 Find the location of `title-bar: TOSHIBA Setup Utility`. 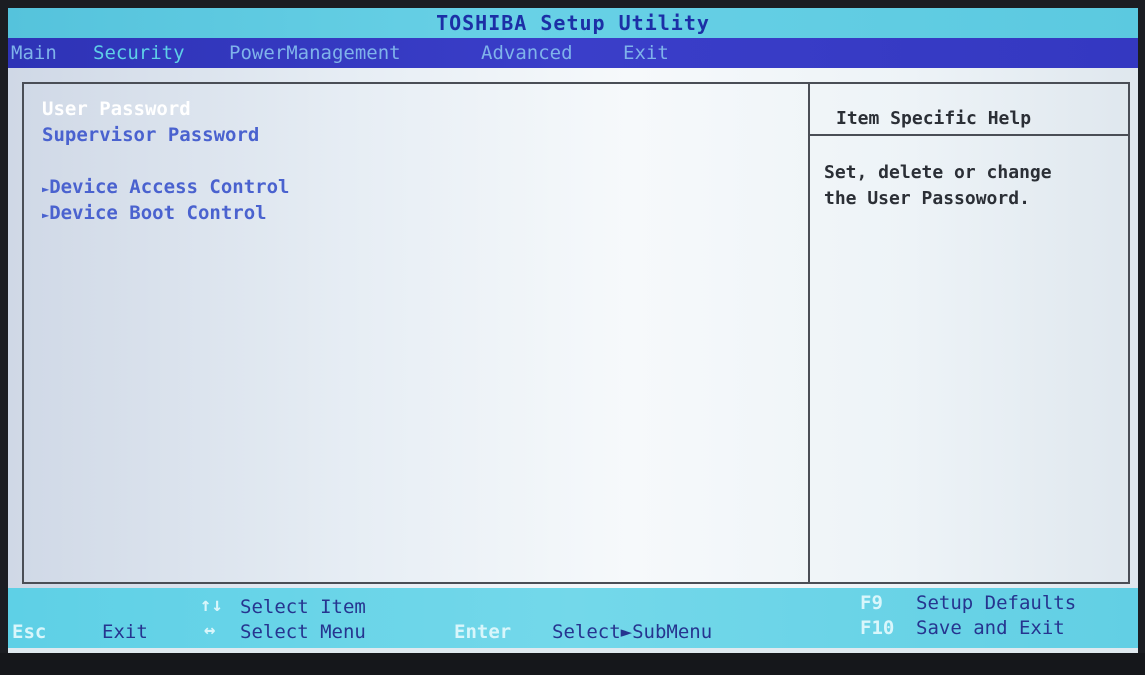

title-bar: TOSHIBA Setup Utility is located at coordinates (573, 23).